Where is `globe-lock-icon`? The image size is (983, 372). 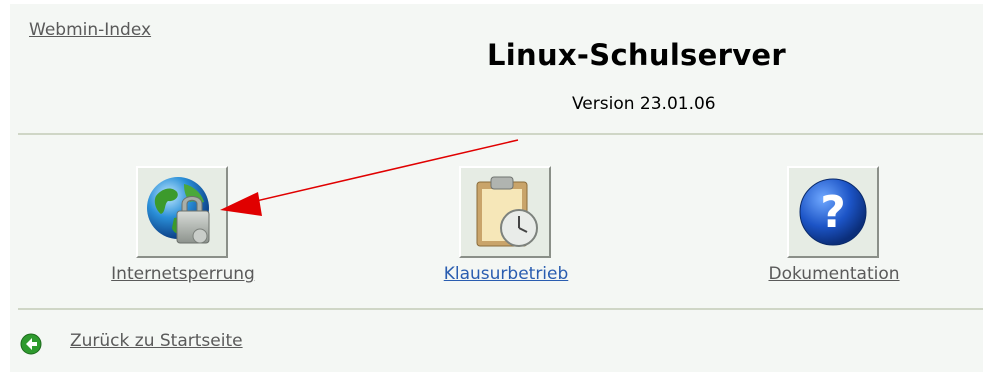
globe-lock-icon is located at coordinates (178, 210).